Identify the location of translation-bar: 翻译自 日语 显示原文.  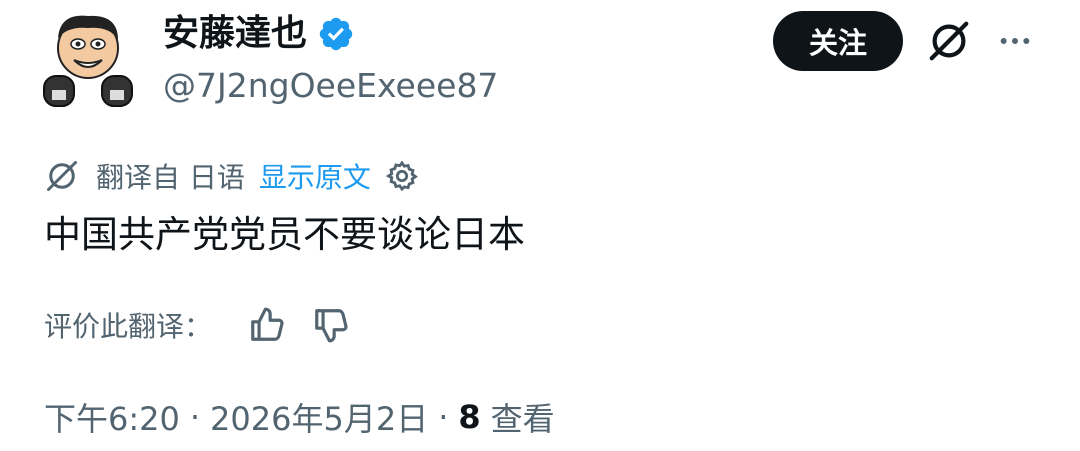
(231, 176).